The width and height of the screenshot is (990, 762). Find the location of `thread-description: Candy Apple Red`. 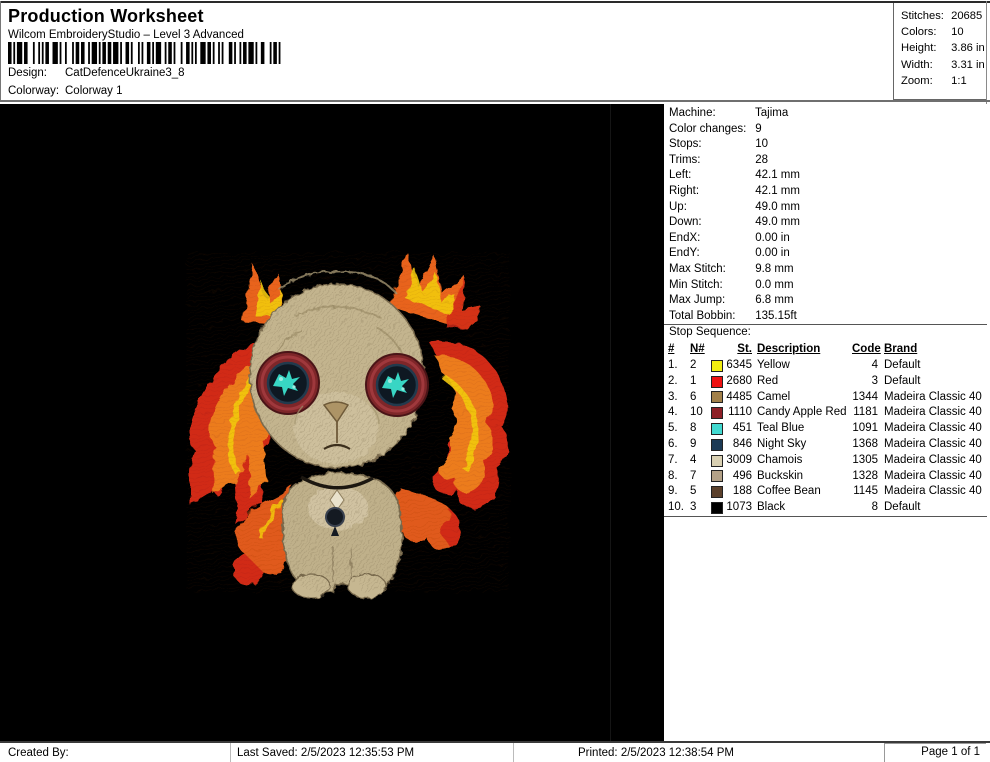

thread-description: Candy Apple Red is located at coordinates (802, 412).